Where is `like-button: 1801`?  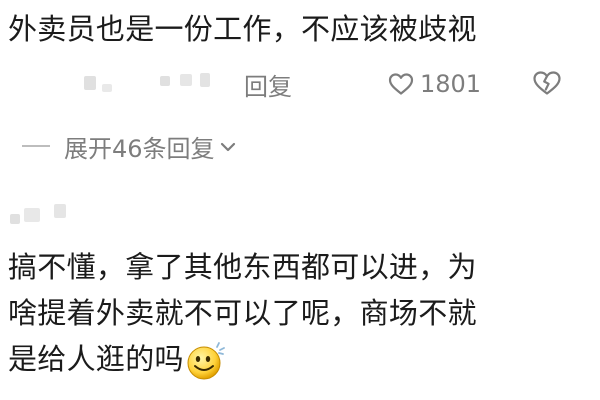 like-button: 1801 is located at coordinates (434, 84).